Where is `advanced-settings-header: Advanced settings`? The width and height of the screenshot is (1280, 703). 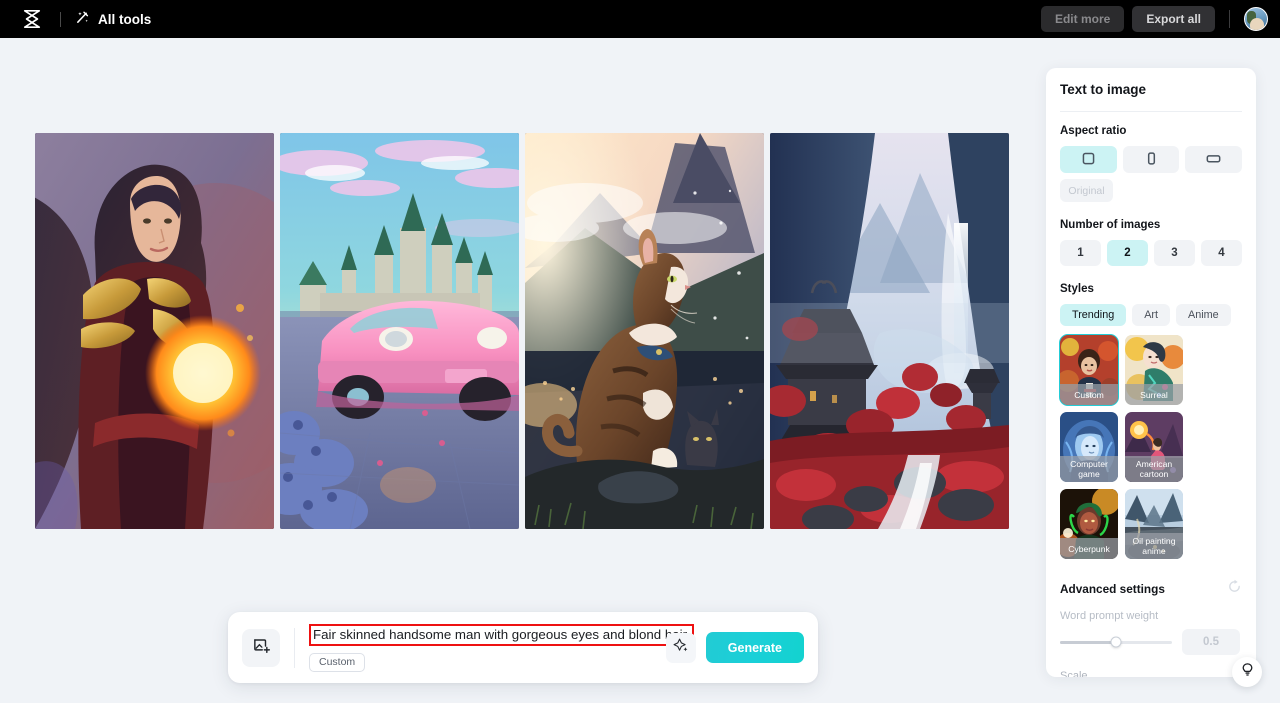 advanced-settings-header: Advanced settings is located at coordinates (1151, 589).